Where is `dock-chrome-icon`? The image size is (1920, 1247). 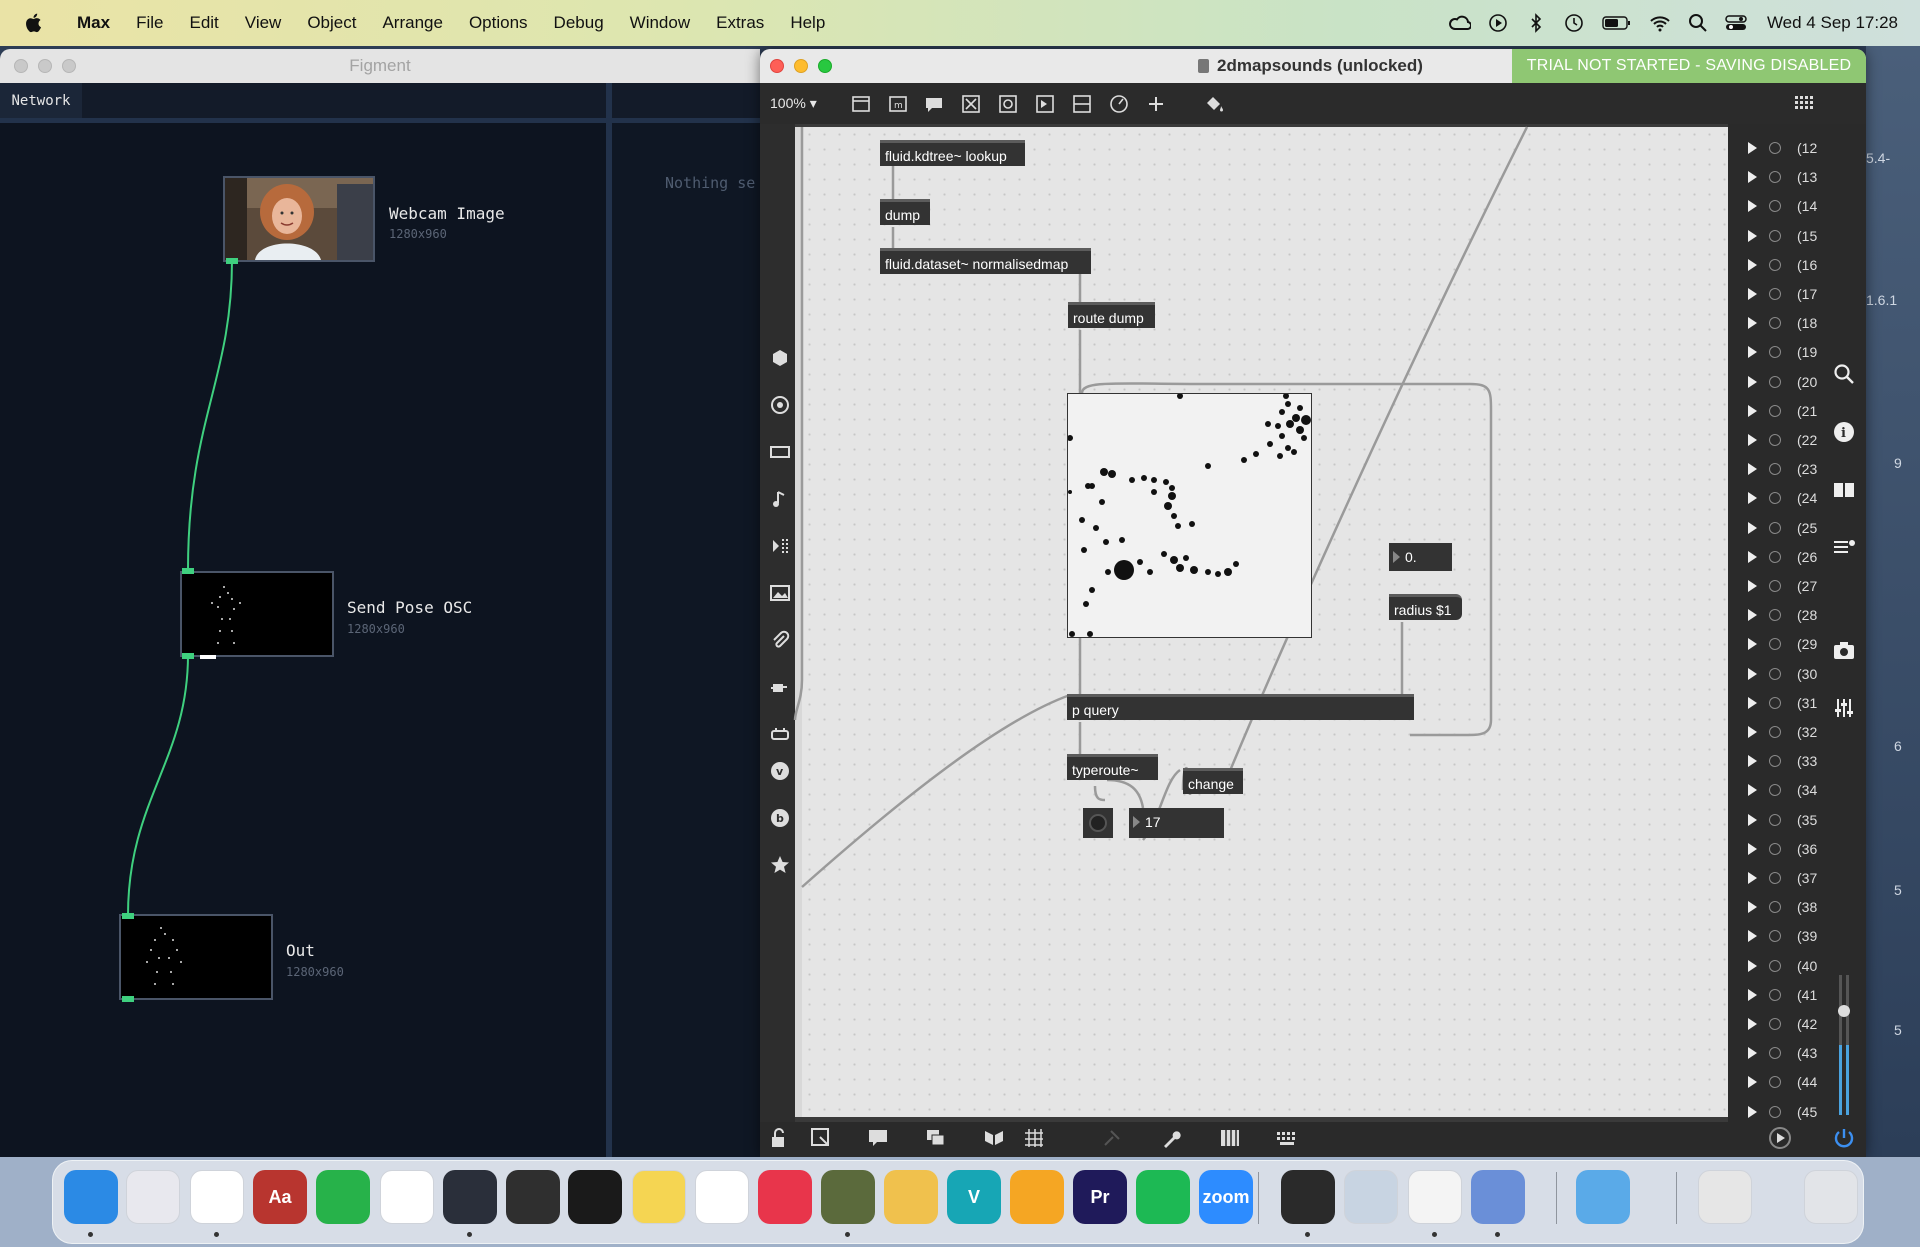
dock-chrome-icon is located at coordinates (217, 1197).